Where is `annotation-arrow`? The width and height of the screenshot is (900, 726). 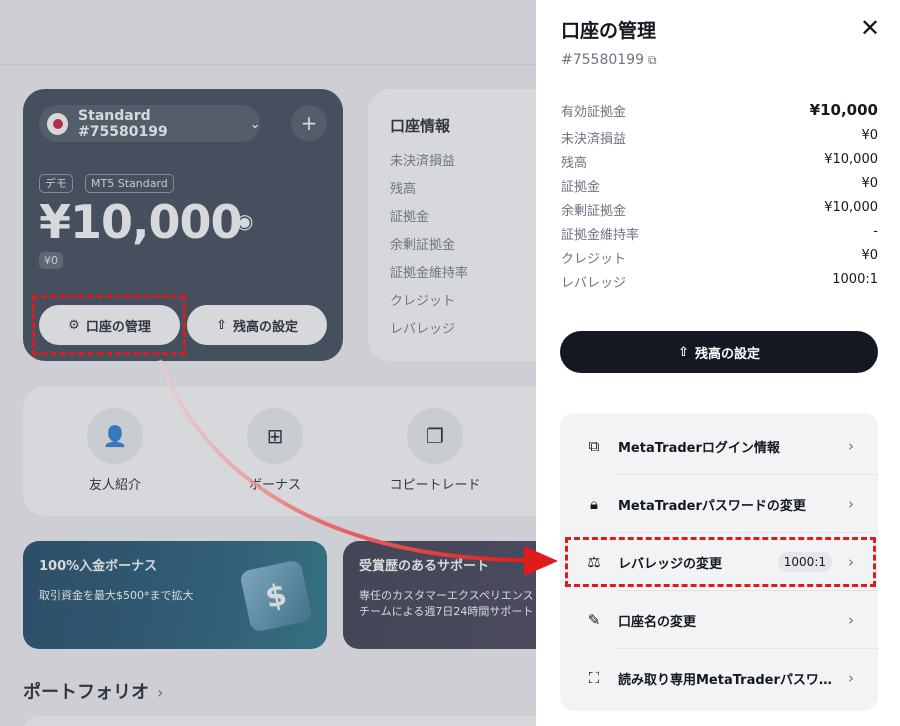 annotation-arrow is located at coordinates (358, 467).